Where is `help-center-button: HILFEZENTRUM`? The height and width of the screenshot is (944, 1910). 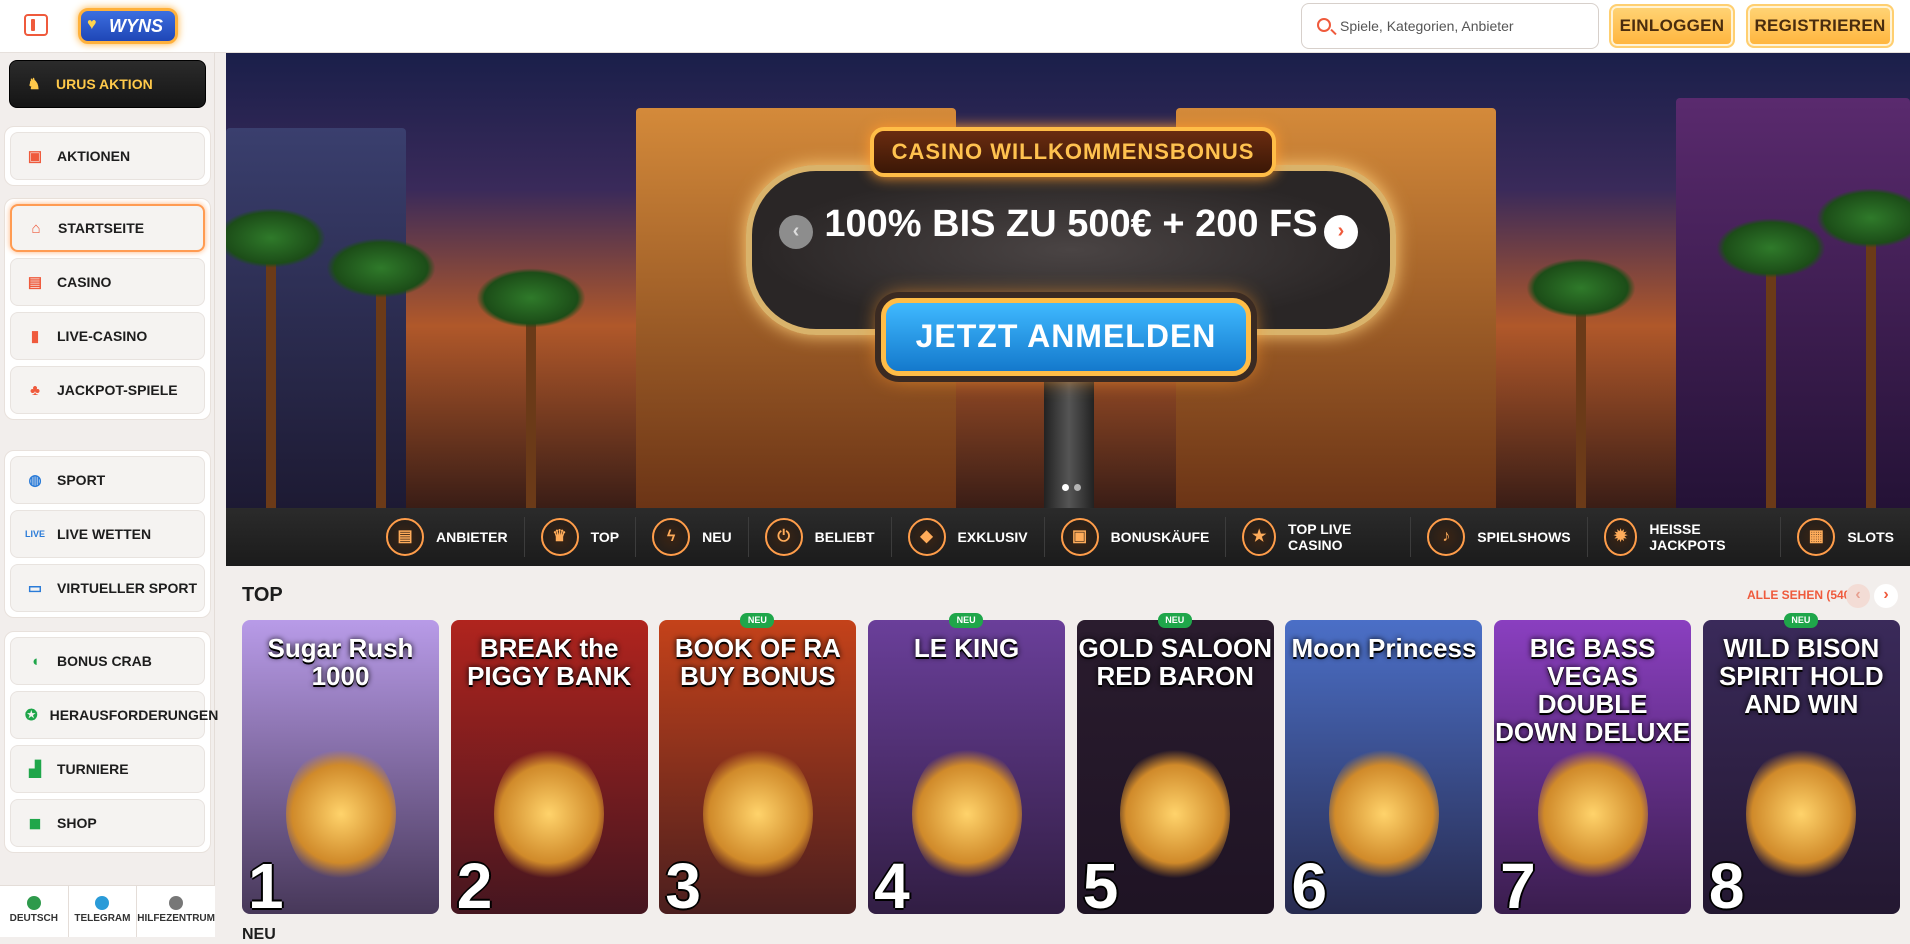 help-center-button: HILFEZENTRUM is located at coordinates (176, 911).